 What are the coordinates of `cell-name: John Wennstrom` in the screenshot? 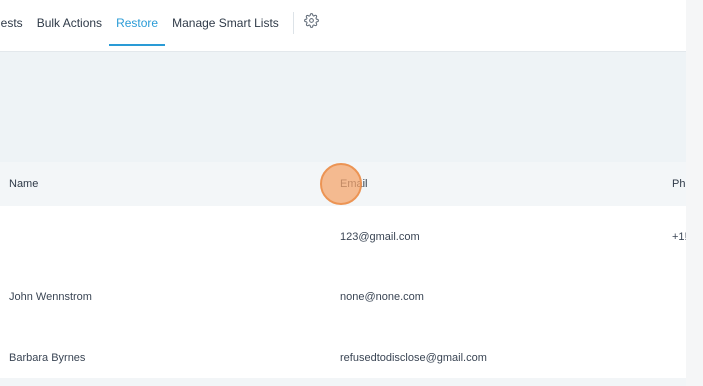 It's located at (50, 297).